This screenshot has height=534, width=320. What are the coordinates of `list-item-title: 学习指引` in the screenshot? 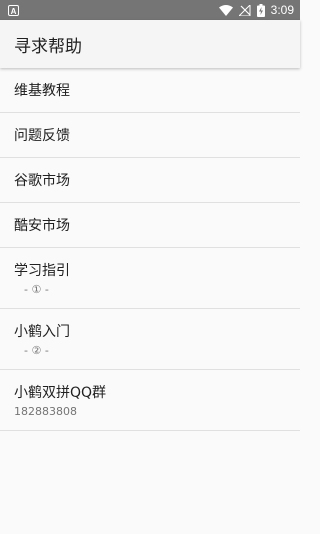 It's located at (42, 271).